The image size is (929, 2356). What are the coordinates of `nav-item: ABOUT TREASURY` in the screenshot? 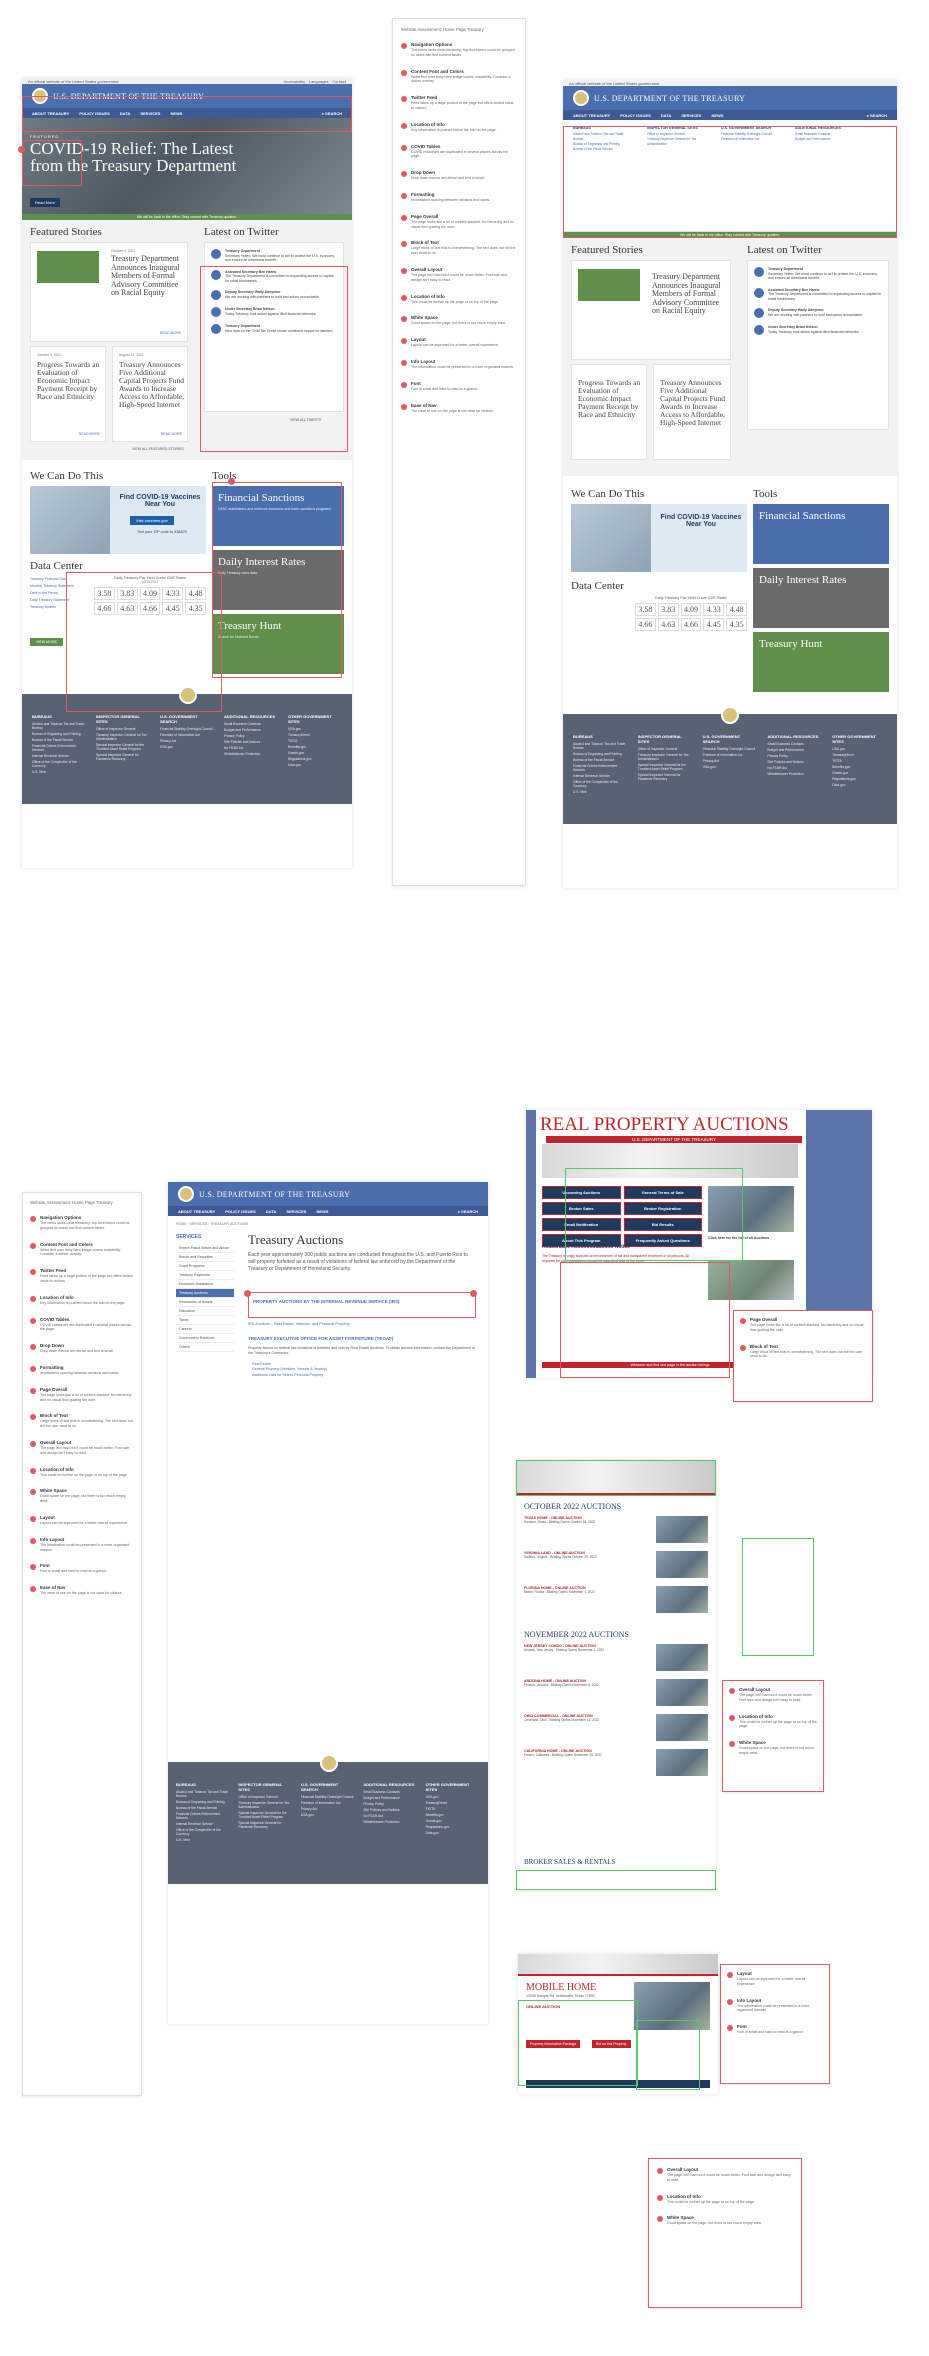 It's located at (591, 115).